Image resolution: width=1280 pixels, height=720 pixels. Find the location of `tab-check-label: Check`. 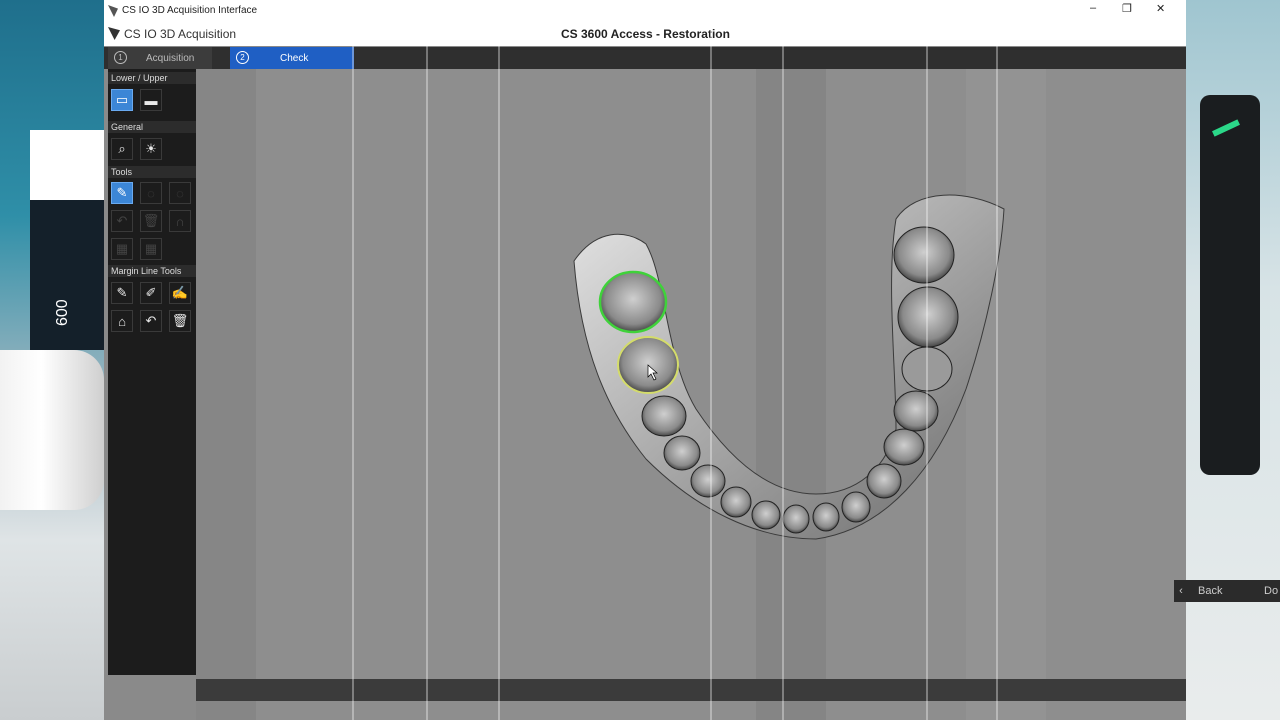

tab-check-label: Check is located at coordinates (294, 58).